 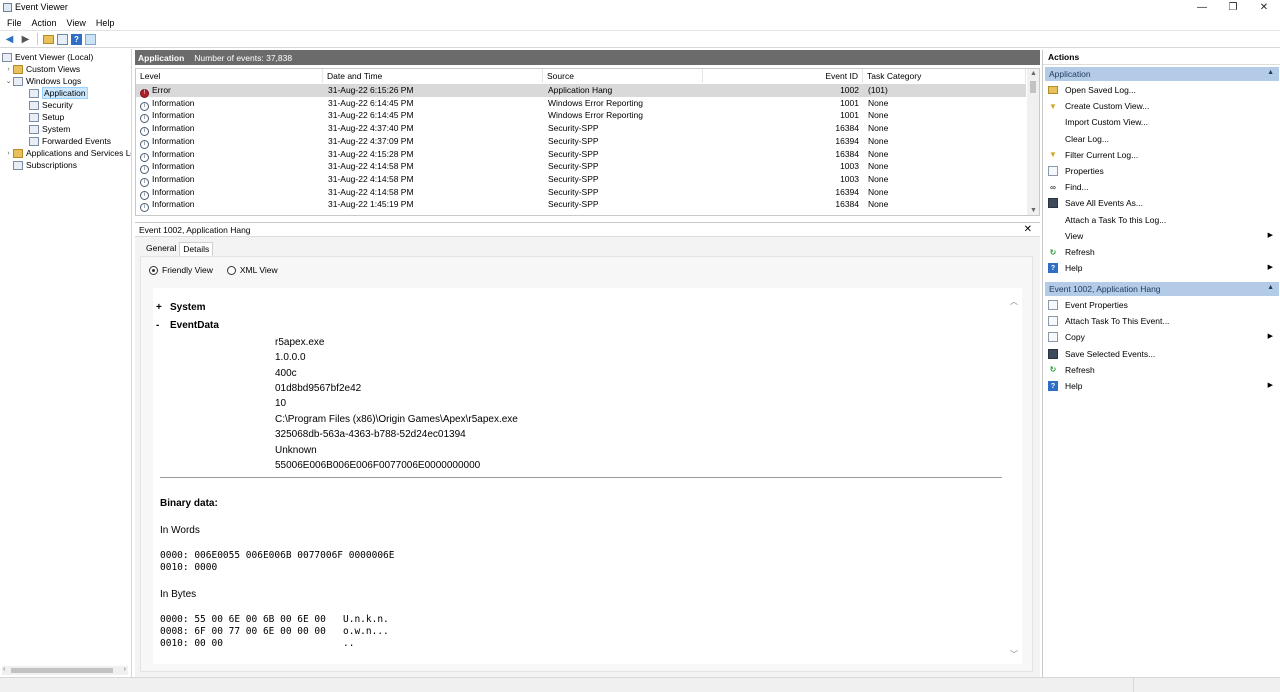 I want to click on scroll-up-icon: ▲, so click(x=1033, y=73).